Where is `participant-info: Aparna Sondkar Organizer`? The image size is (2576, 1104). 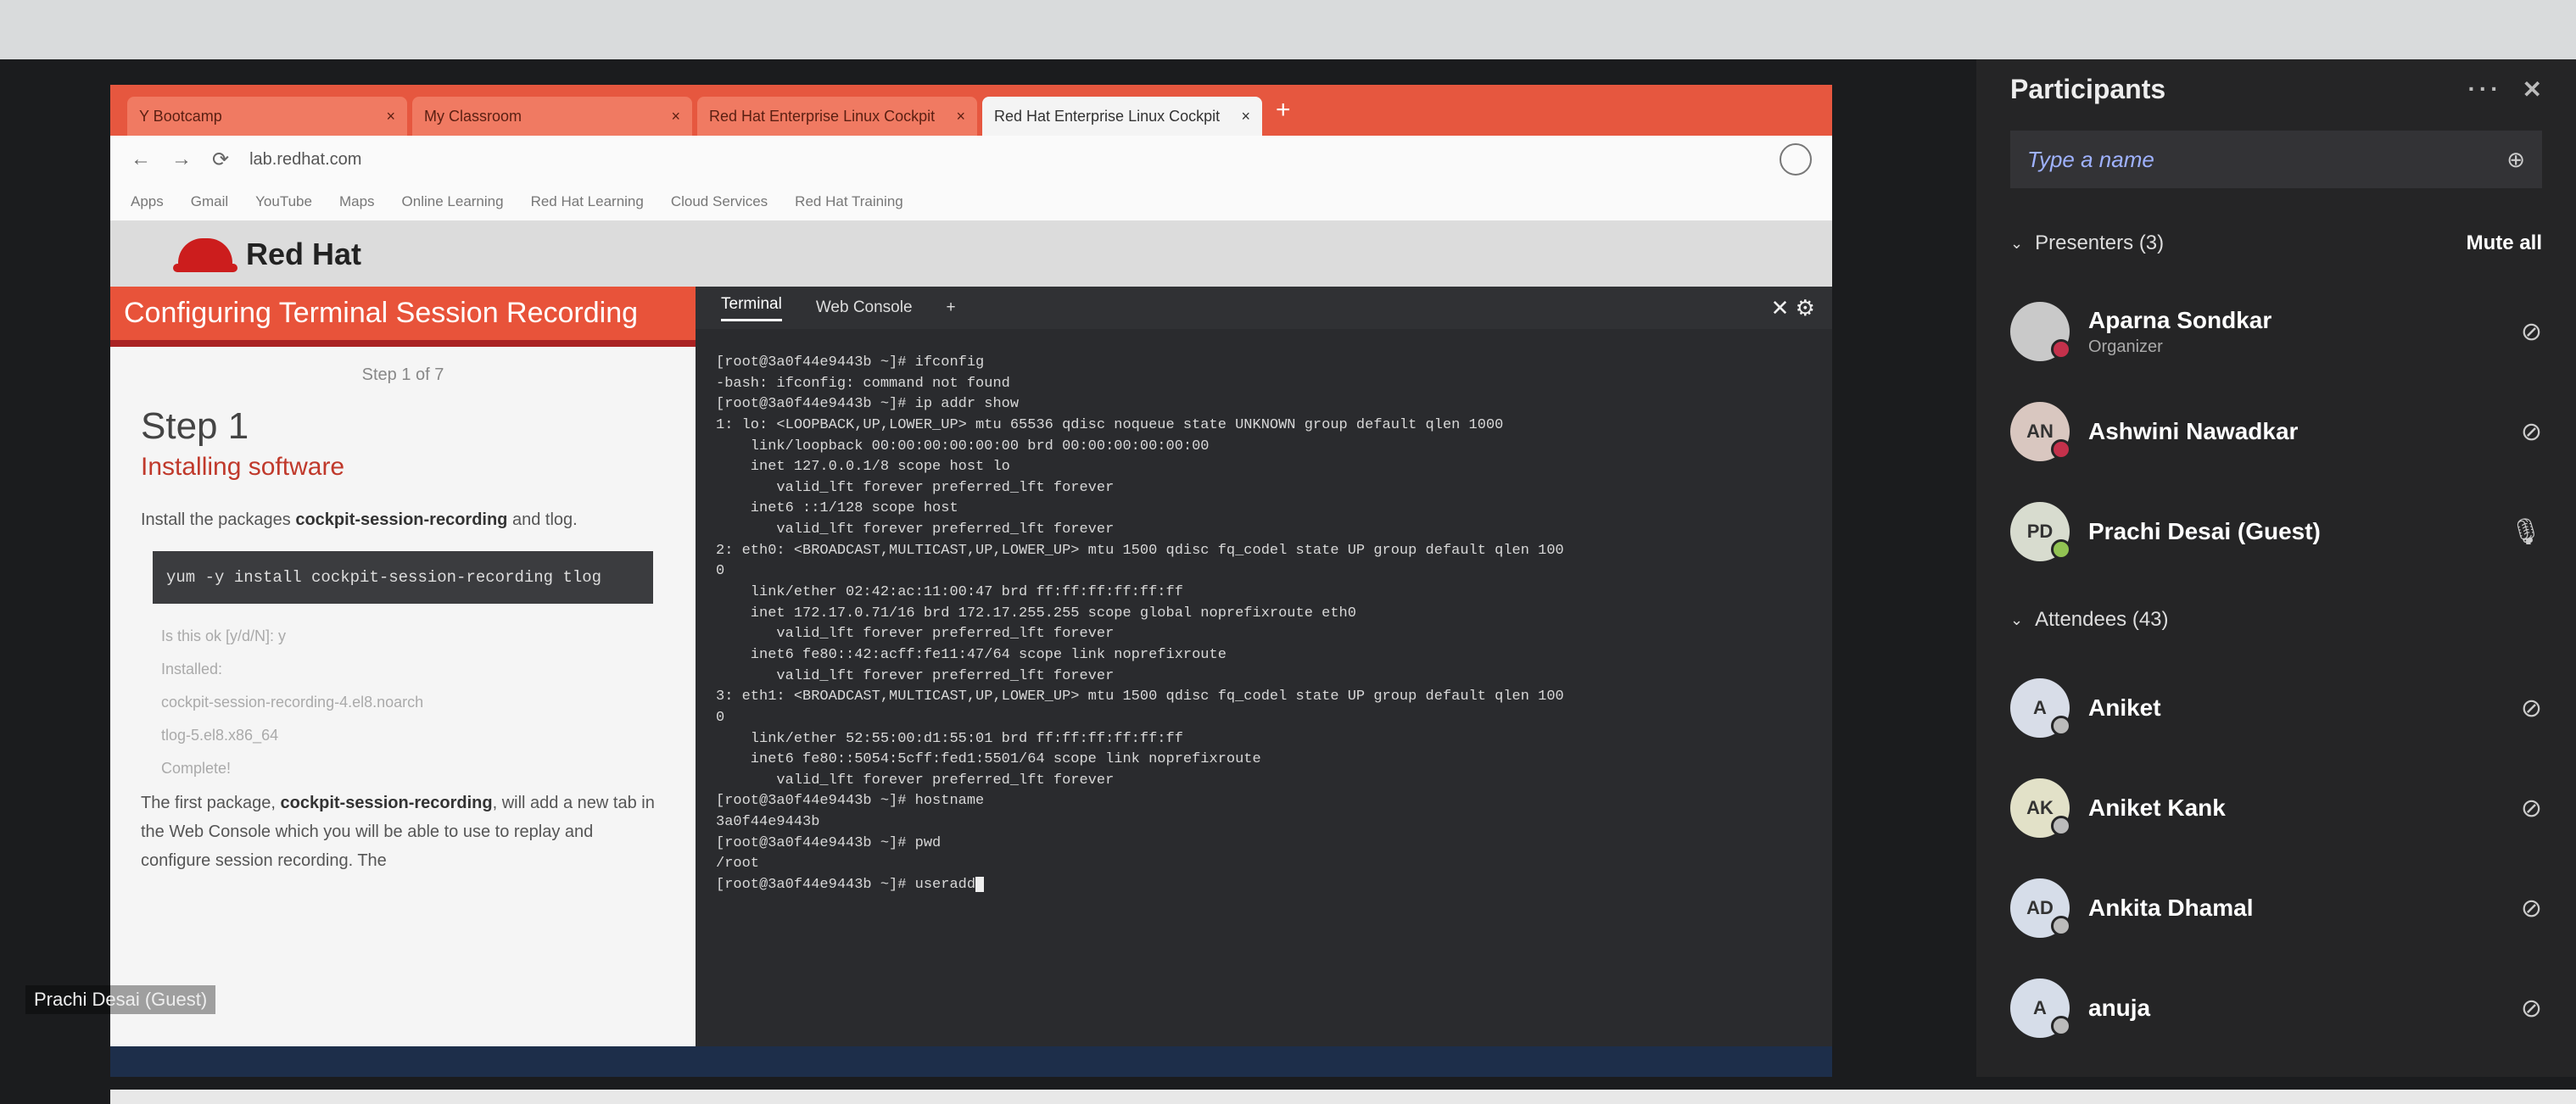
participant-info: Aparna Sondkar Organizer is located at coordinates (2179, 332).